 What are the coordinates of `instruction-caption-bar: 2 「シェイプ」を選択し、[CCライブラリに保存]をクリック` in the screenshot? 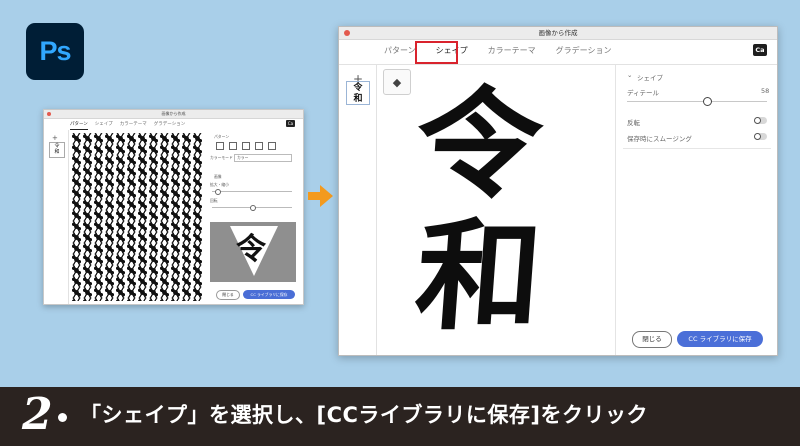 It's located at (400, 416).